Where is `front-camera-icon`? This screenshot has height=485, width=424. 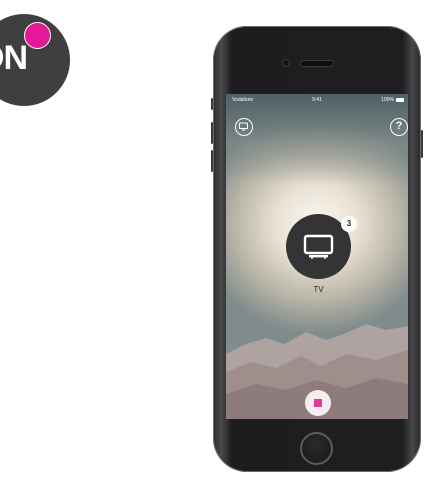 front-camera-icon is located at coordinates (286, 63).